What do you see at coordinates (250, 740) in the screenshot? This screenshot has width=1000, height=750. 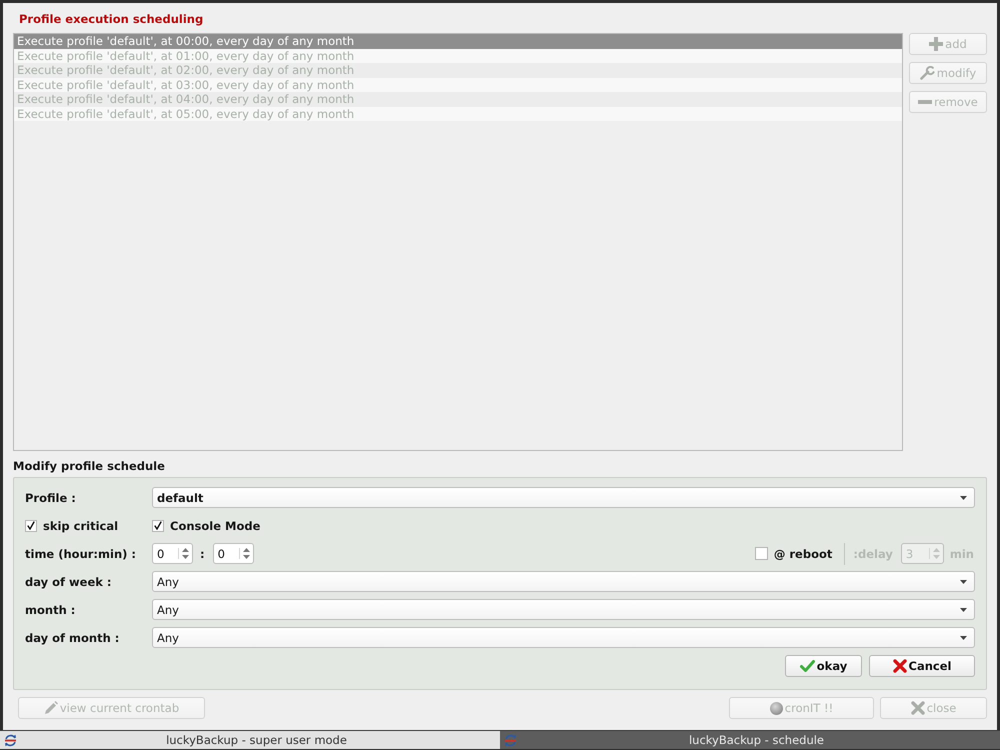 I see `taskbar-button: luckyBackup - super user mode` at bounding box center [250, 740].